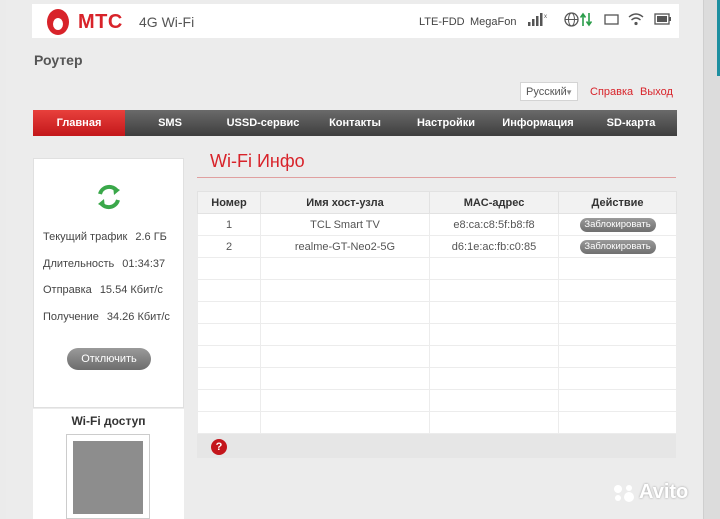 The height and width of the screenshot is (519, 720). Describe the element at coordinates (79, 264) in the screenshot. I see `stat-duration-label: Длительность` at that location.